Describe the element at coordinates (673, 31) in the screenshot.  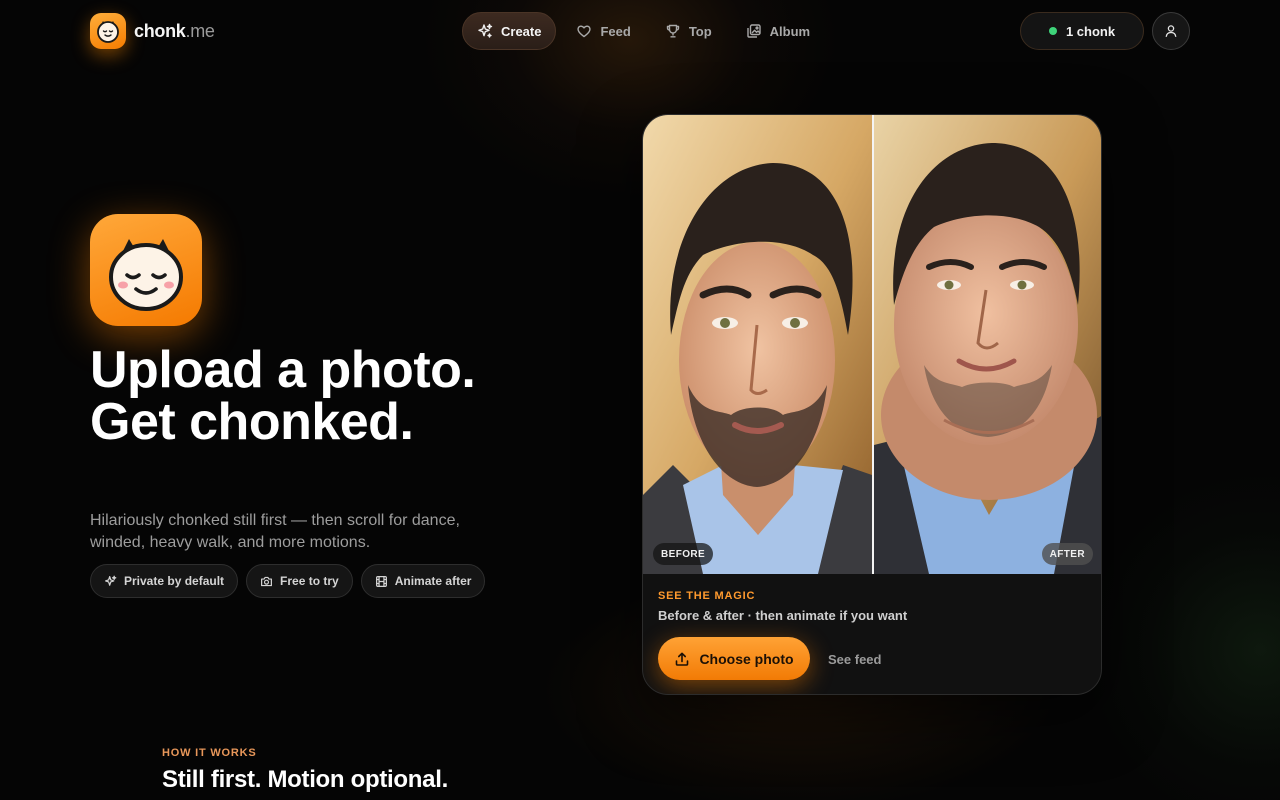
I see `trophy-icon` at that location.